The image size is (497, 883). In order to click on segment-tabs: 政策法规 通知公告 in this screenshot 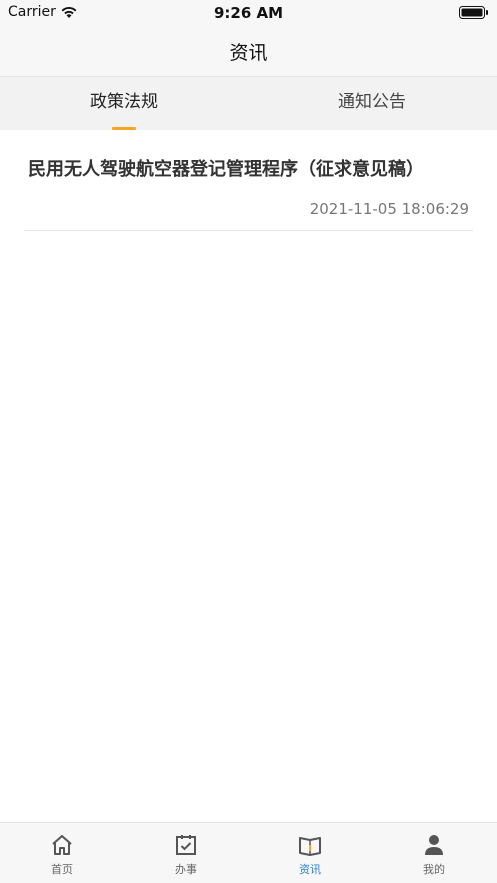, I will do `click(248, 103)`.